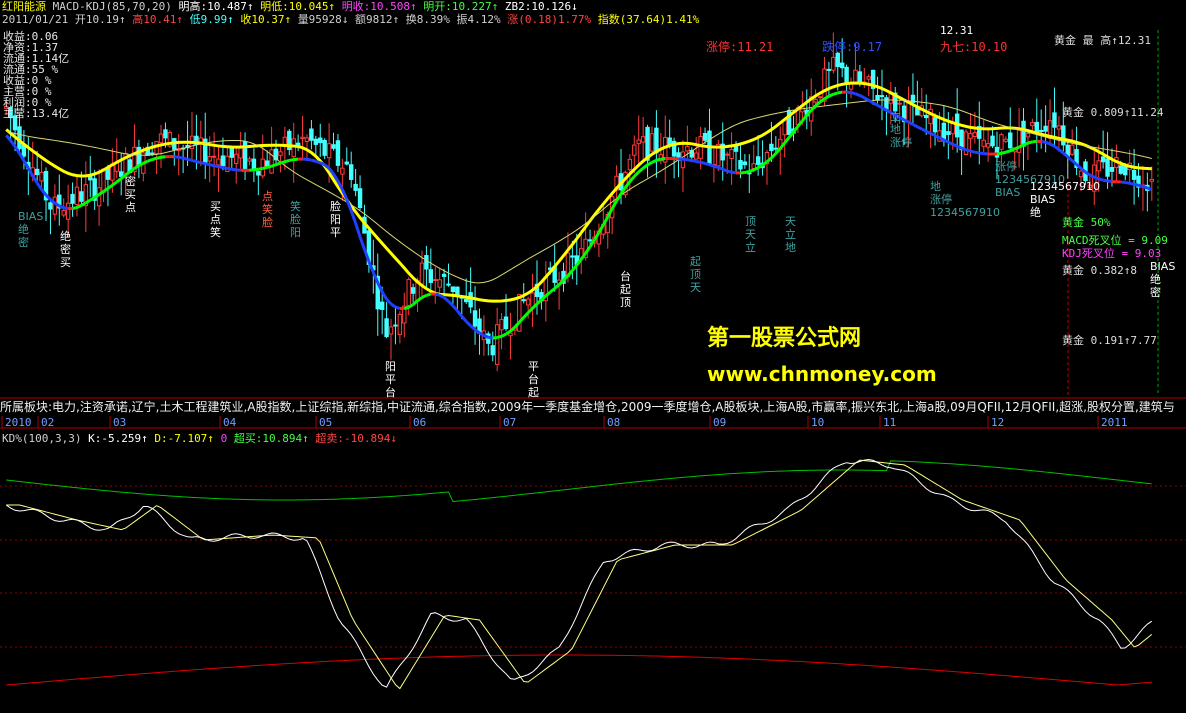 The height and width of the screenshot is (713, 1186). I want to click on month-label: 07, so click(509, 422).